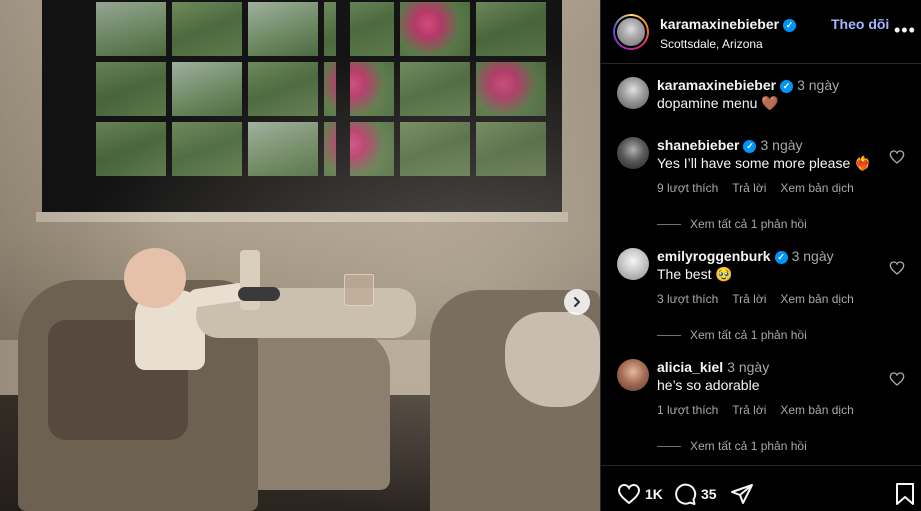  I want to click on likes-count: 3 lượt thích, so click(687, 299).